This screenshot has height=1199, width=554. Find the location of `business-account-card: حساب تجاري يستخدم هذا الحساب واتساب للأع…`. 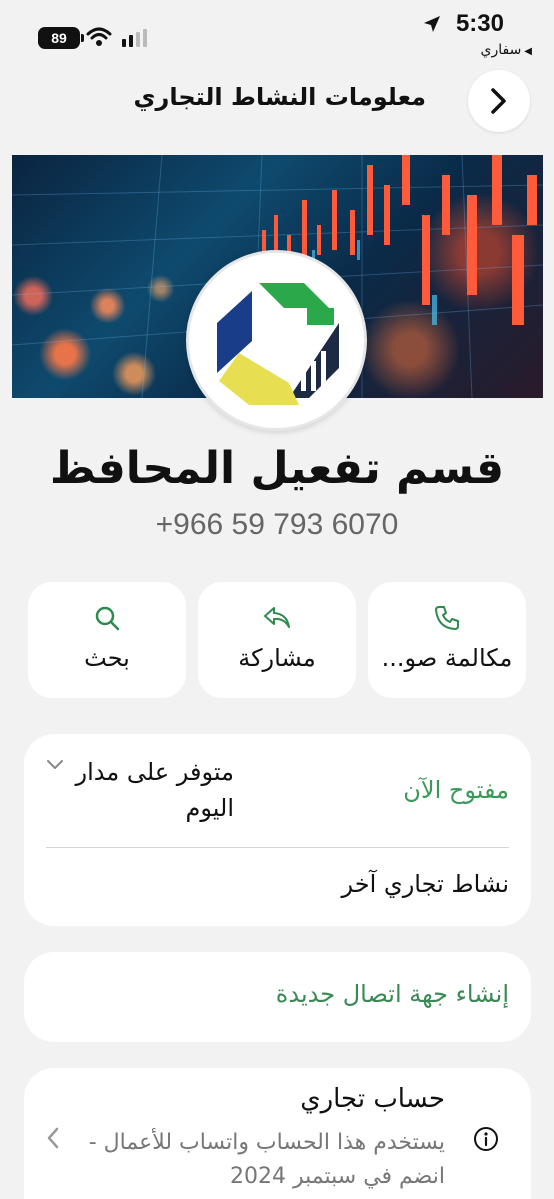

business-account-card: حساب تجاري يستخدم هذا الحساب واتساب للأع… is located at coordinates (277, 1133).